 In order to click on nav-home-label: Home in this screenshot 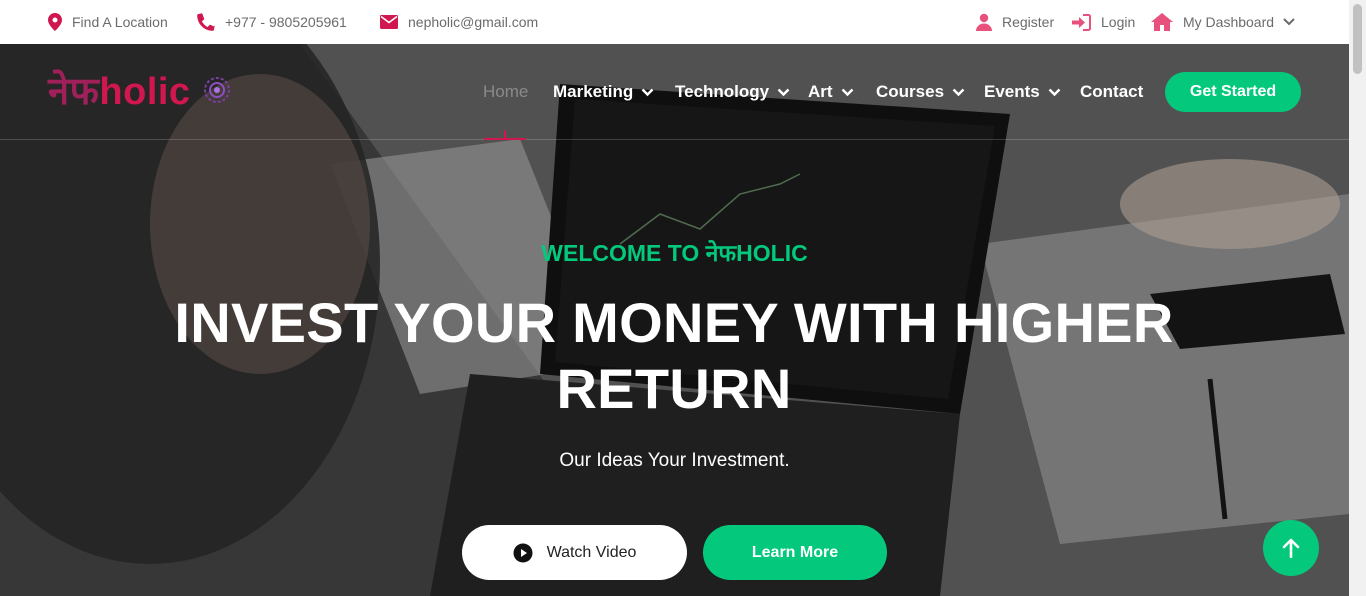, I will do `click(506, 91)`.